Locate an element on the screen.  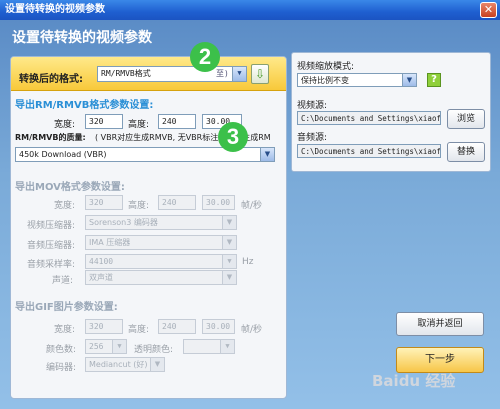
gif-colors-value: 256 is located at coordinates (96, 346).